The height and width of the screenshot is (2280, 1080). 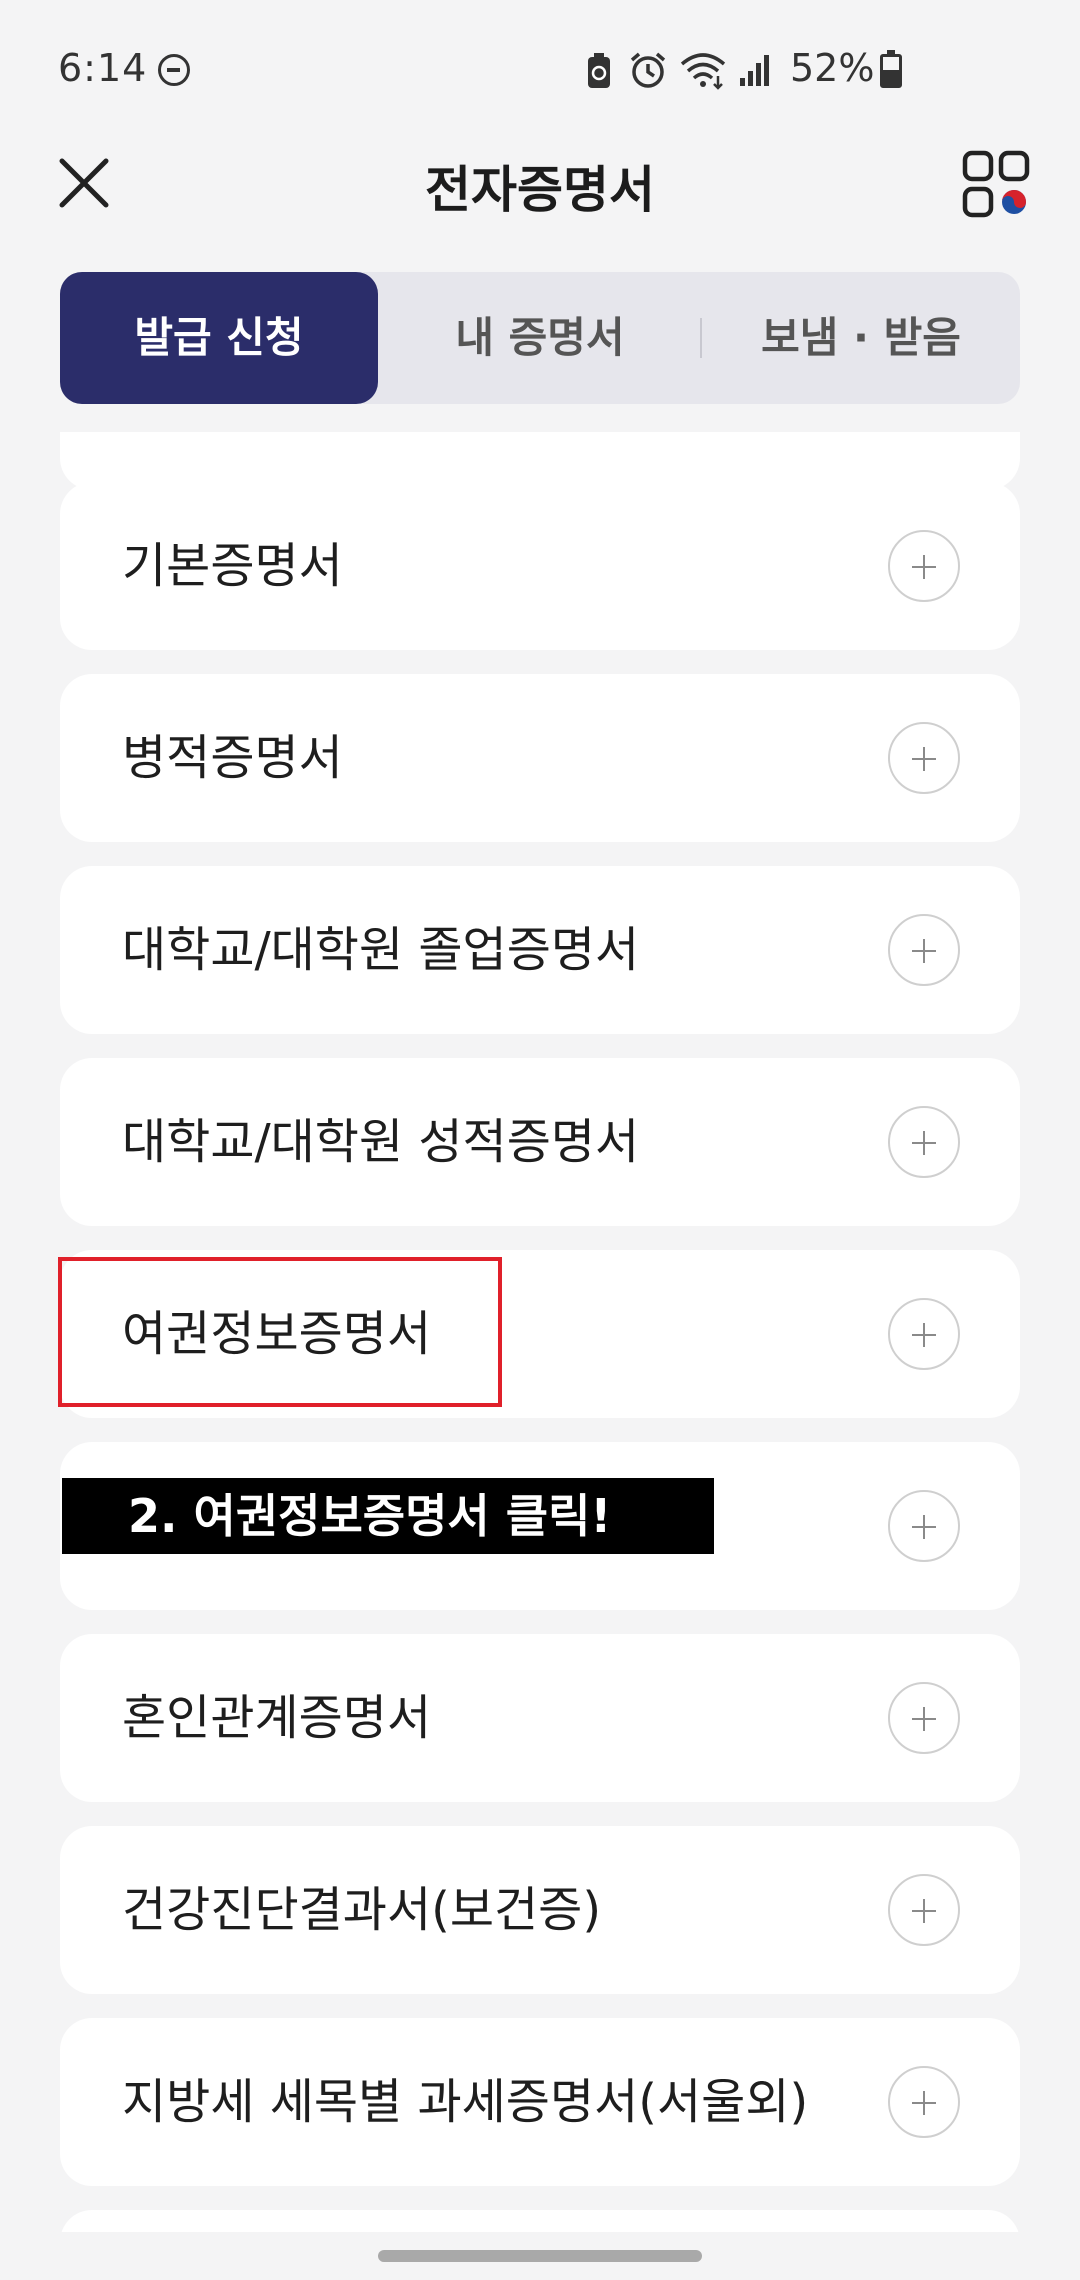 What do you see at coordinates (599, 70) in the screenshot?
I see `battery-saver-icon` at bounding box center [599, 70].